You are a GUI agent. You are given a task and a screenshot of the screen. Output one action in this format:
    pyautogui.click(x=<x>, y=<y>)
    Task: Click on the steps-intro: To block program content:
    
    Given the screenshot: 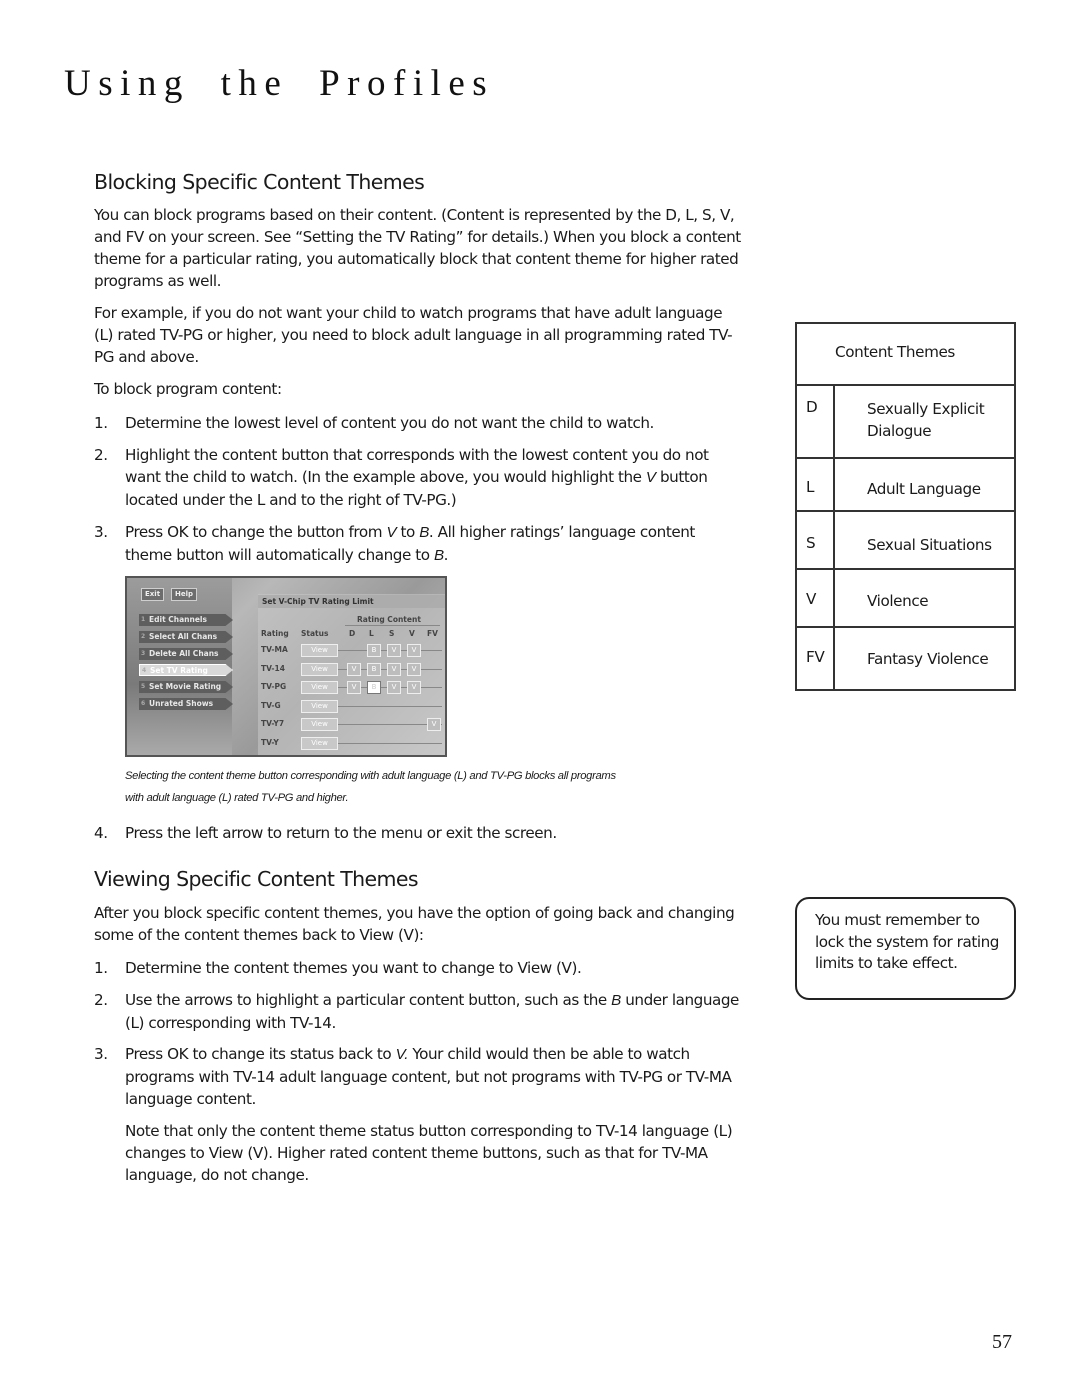 What is the action you would take?
    pyautogui.click(x=188, y=389)
    